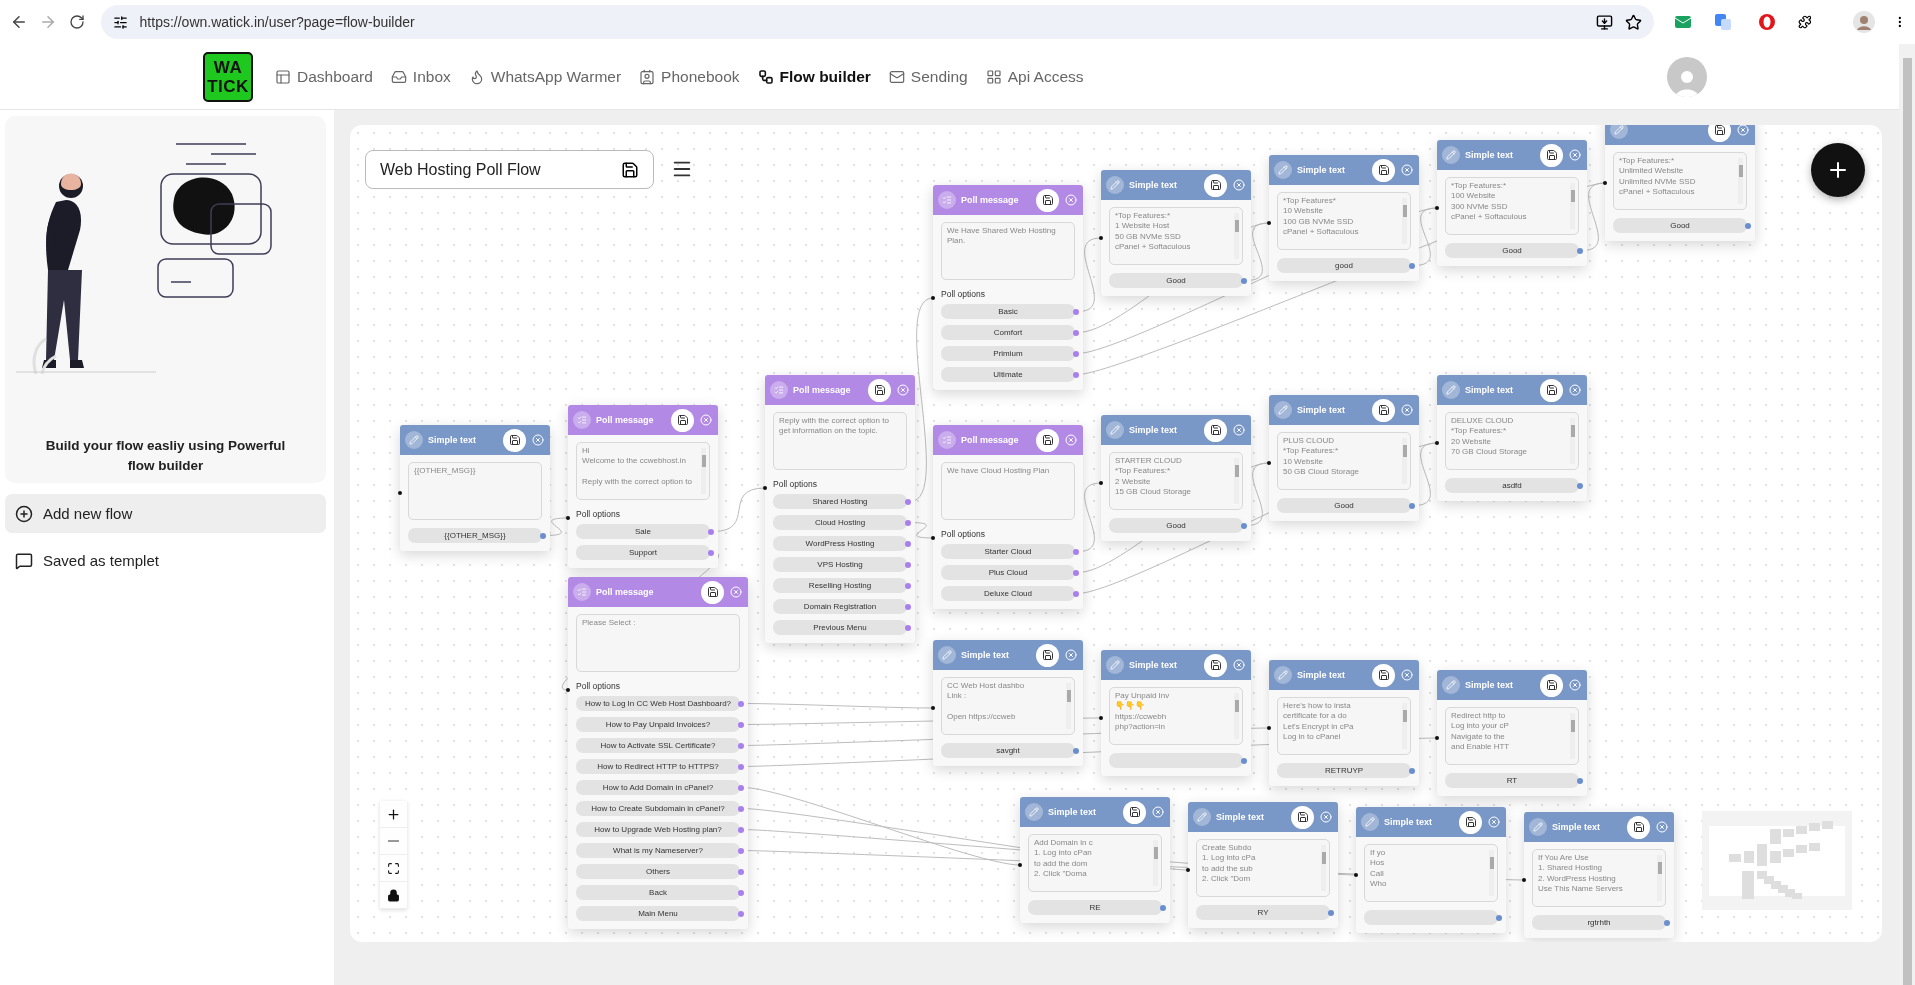 The image size is (1915, 985). What do you see at coordinates (165, 560) in the screenshot?
I see `sidebar-item: Saved as templet` at bounding box center [165, 560].